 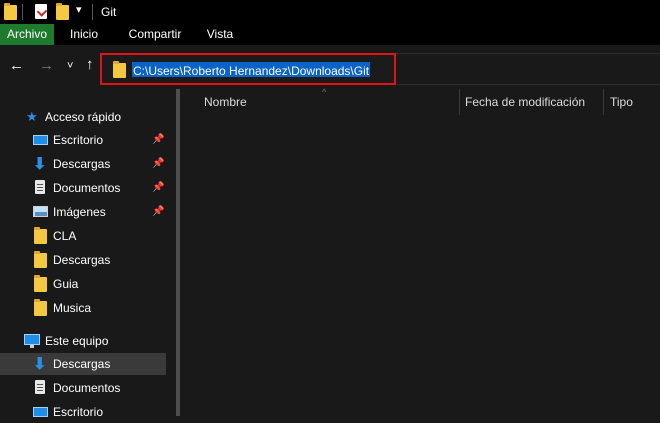 What do you see at coordinates (330, 12) in the screenshot?
I see `title-bar: ▾ Git` at bounding box center [330, 12].